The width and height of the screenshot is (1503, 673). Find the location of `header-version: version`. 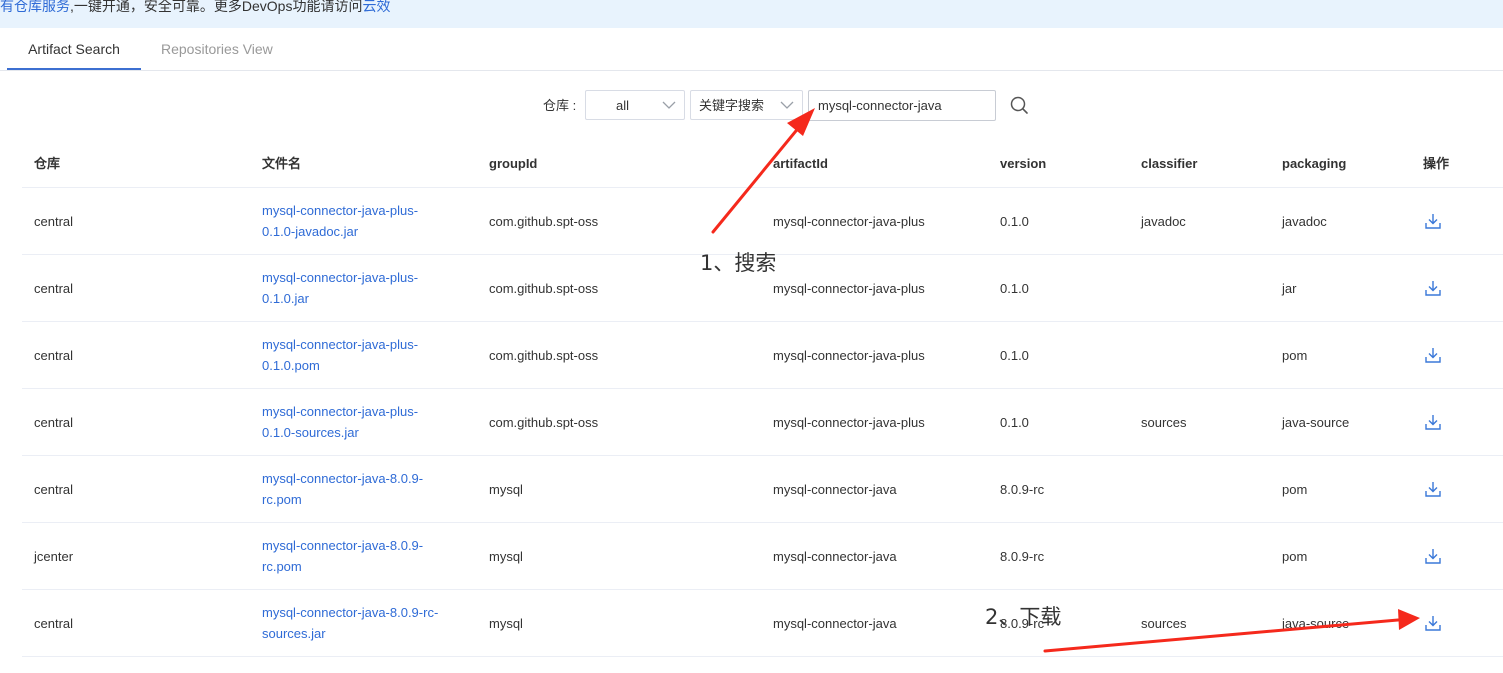

header-version: version is located at coordinates (1023, 163).